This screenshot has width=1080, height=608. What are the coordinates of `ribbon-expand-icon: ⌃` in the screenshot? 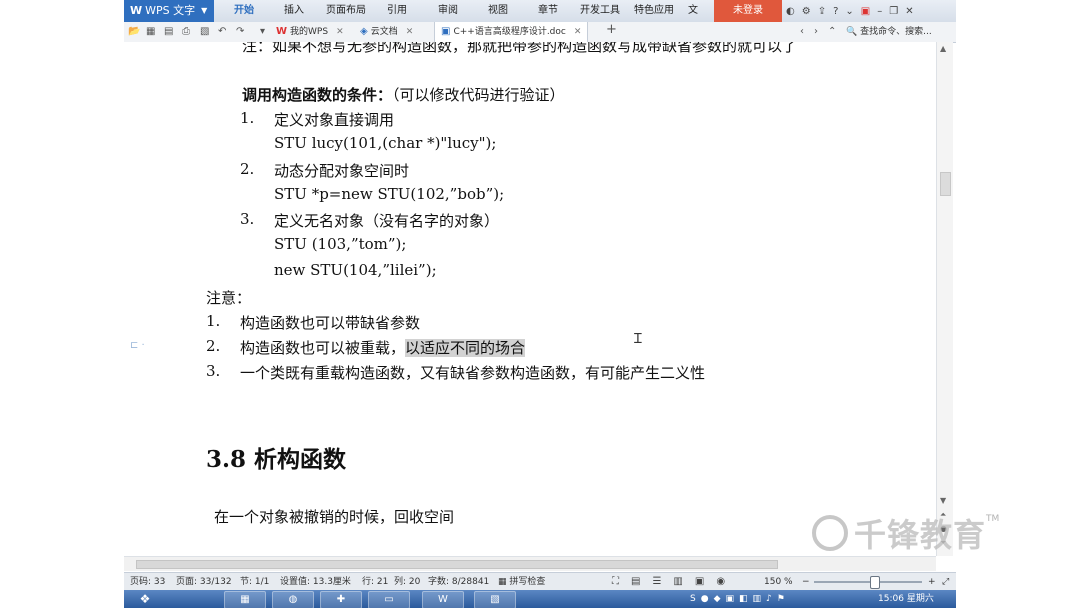 It's located at (832, 32).